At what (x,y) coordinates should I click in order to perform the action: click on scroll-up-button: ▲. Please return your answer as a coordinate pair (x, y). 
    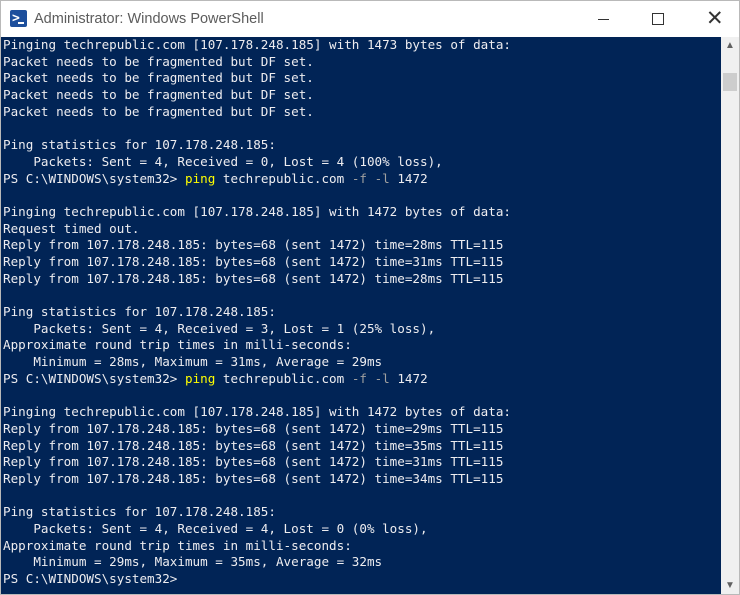
    Looking at the image, I should click on (730, 45).